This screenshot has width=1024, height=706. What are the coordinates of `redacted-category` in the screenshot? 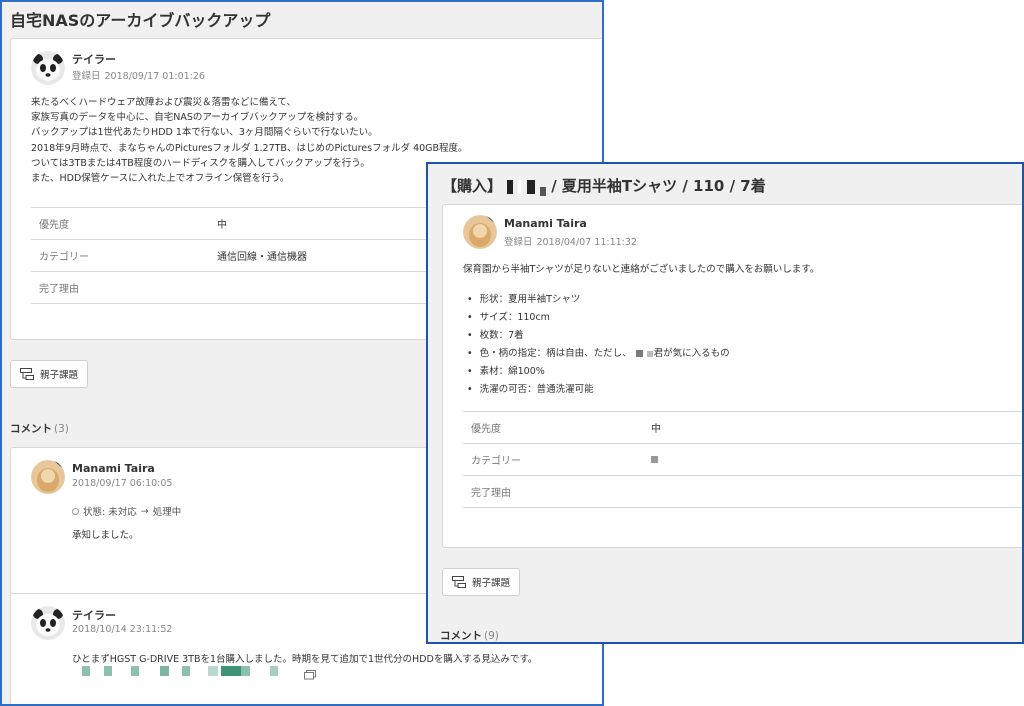 It's located at (654, 459).